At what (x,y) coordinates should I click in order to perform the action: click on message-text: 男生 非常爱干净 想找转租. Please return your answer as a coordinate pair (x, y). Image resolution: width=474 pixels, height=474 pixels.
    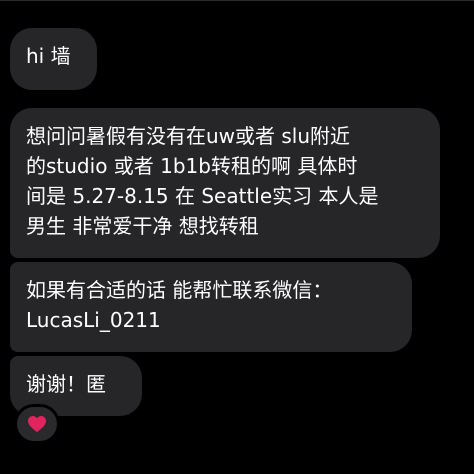
    Looking at the image, I should click on (142, 226).